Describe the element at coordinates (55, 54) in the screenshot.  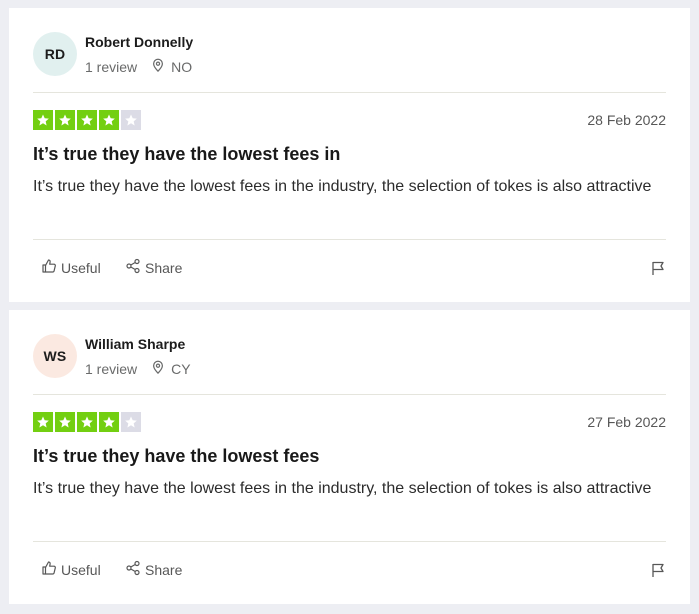
I see `avatar: RD` at that location.